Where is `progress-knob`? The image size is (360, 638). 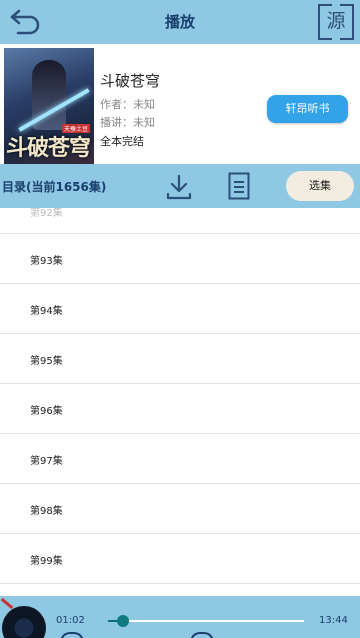 progress-knob is located at coordinates (122, 621).